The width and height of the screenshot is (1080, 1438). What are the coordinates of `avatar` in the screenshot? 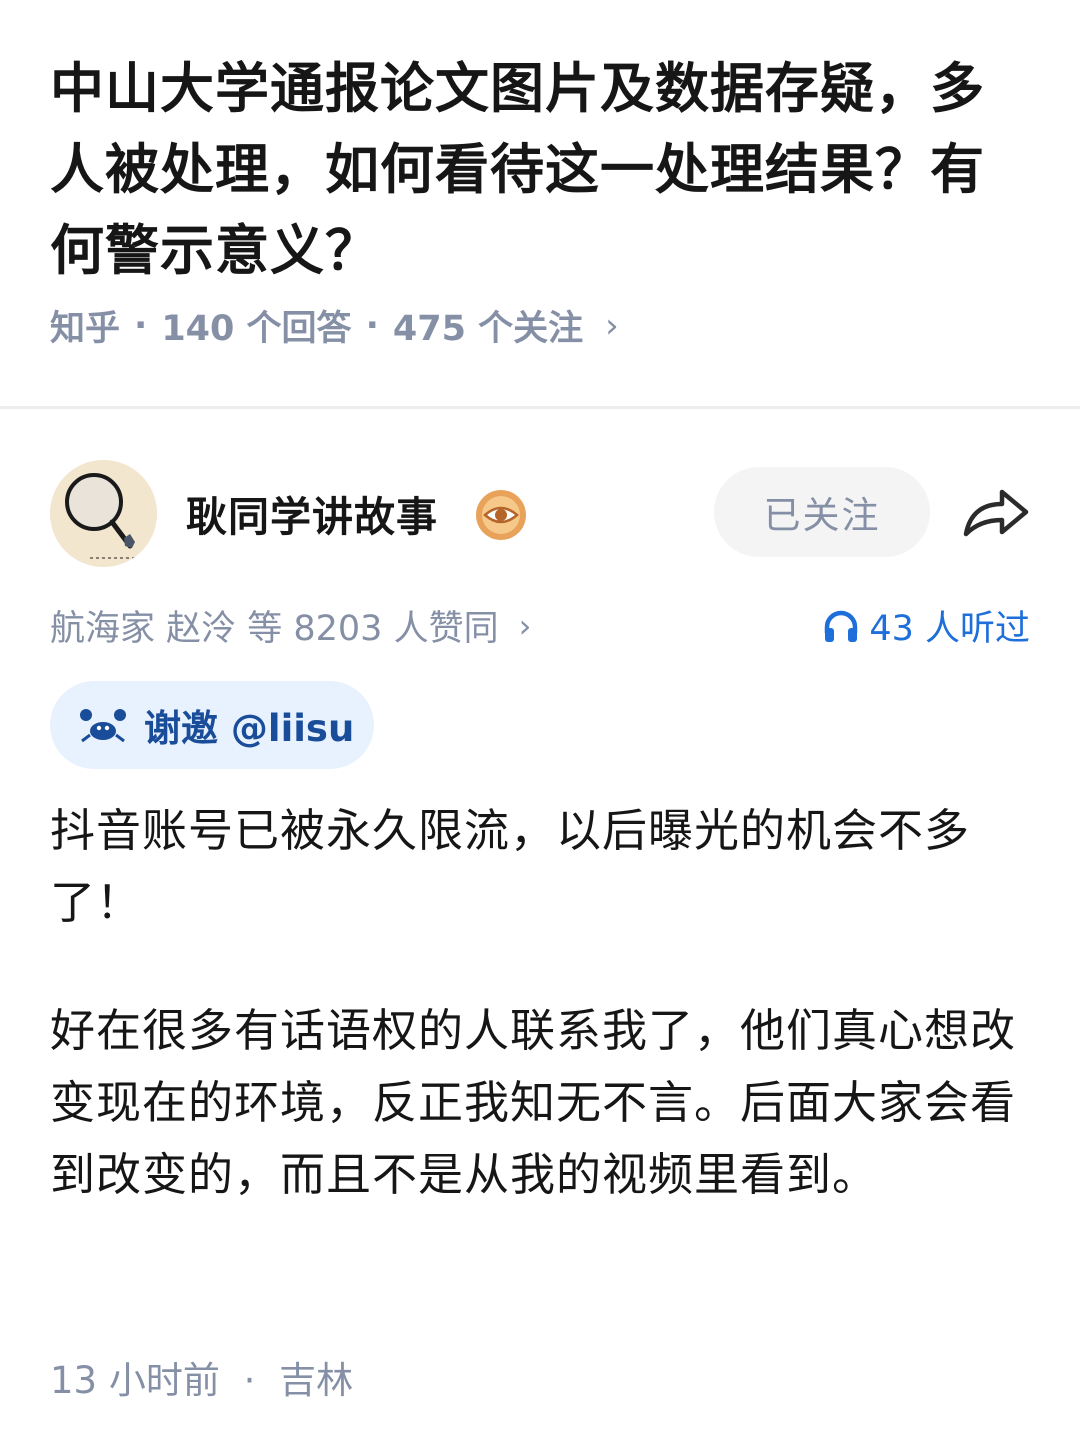 It's located at (103, 513).